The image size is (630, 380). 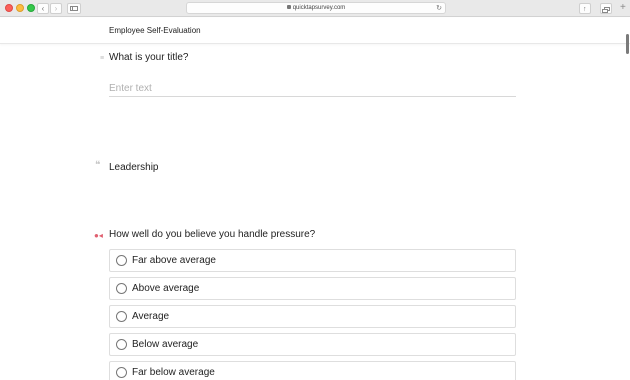 I want to click on quote-icon: ❝, so click(x=98, y=165).